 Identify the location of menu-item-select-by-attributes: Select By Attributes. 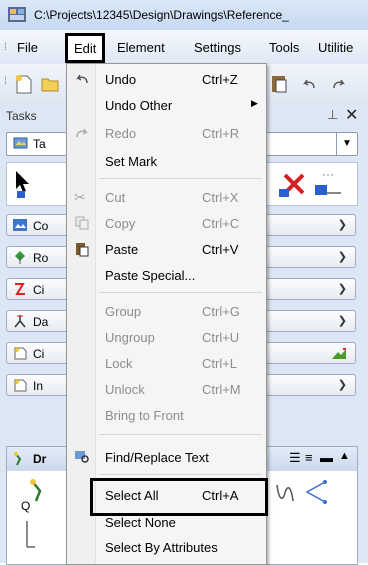
(166, 547).